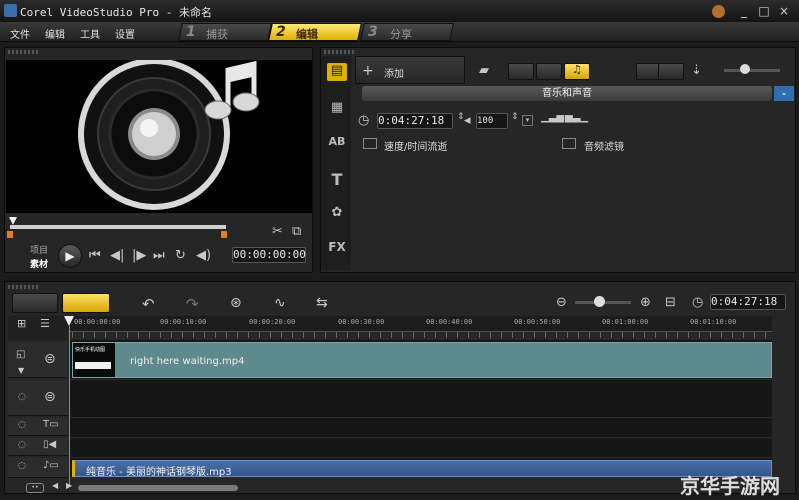 This screenshot has width=799, height=500. Describe the element at coordinates (670, 302) in the screenshot. I see `fit-project-icon: ⊟` at that location.